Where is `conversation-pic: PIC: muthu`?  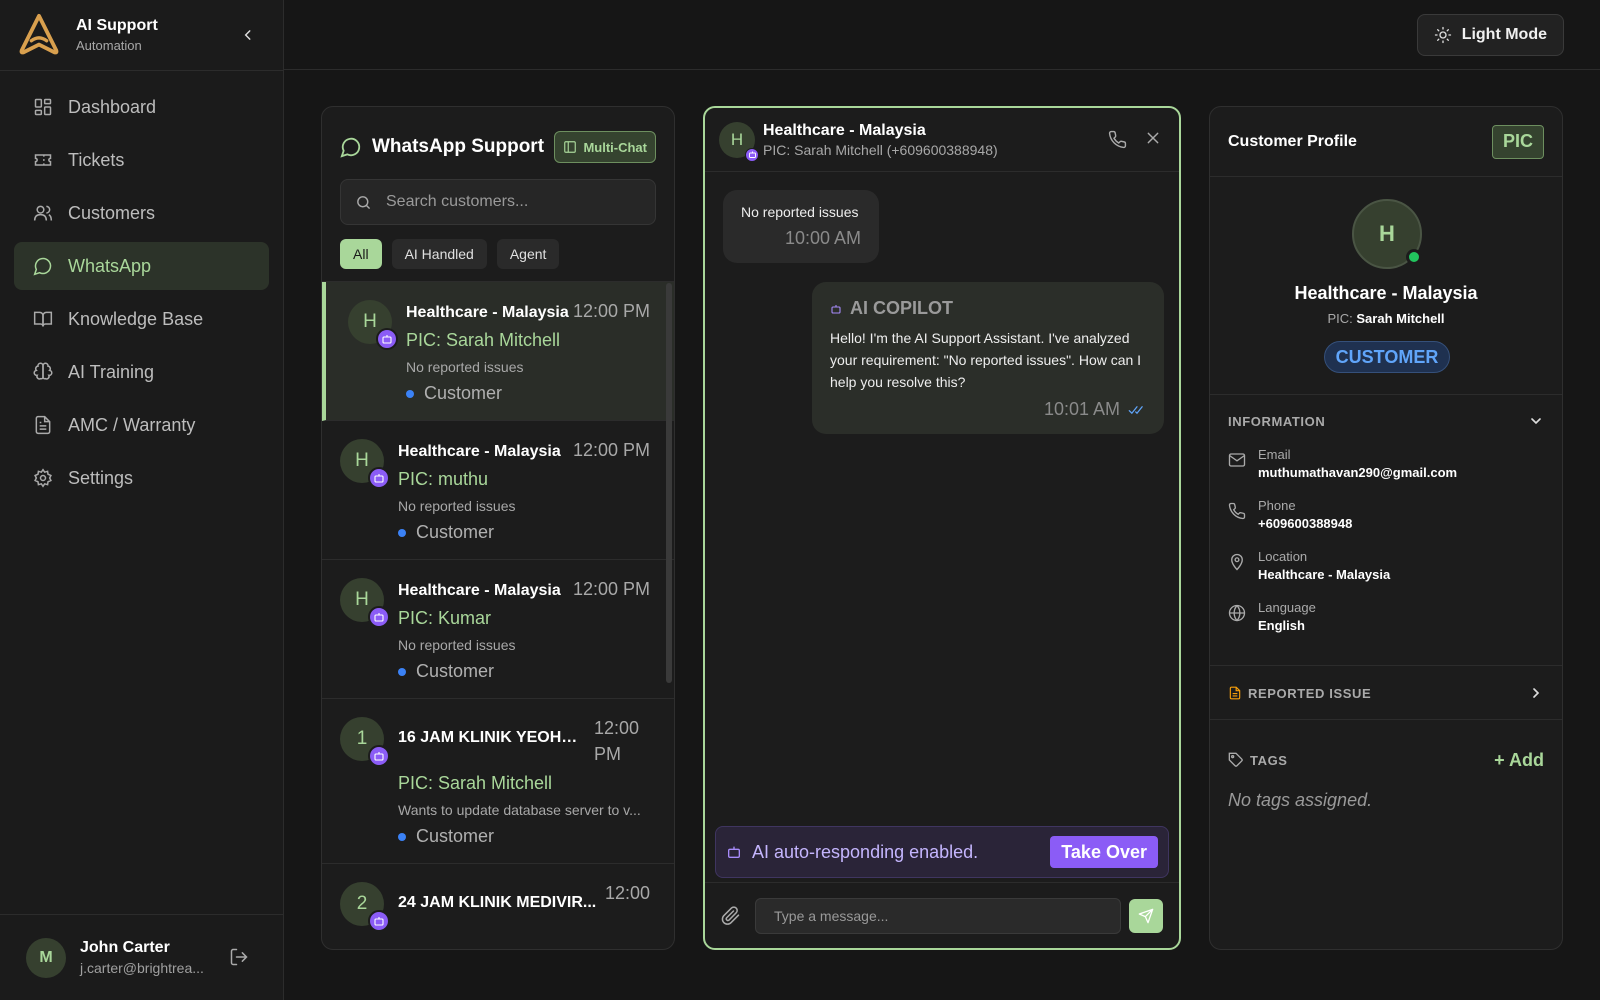
conversation-pic: PIC: muthu is located at coordinates (443, 479).